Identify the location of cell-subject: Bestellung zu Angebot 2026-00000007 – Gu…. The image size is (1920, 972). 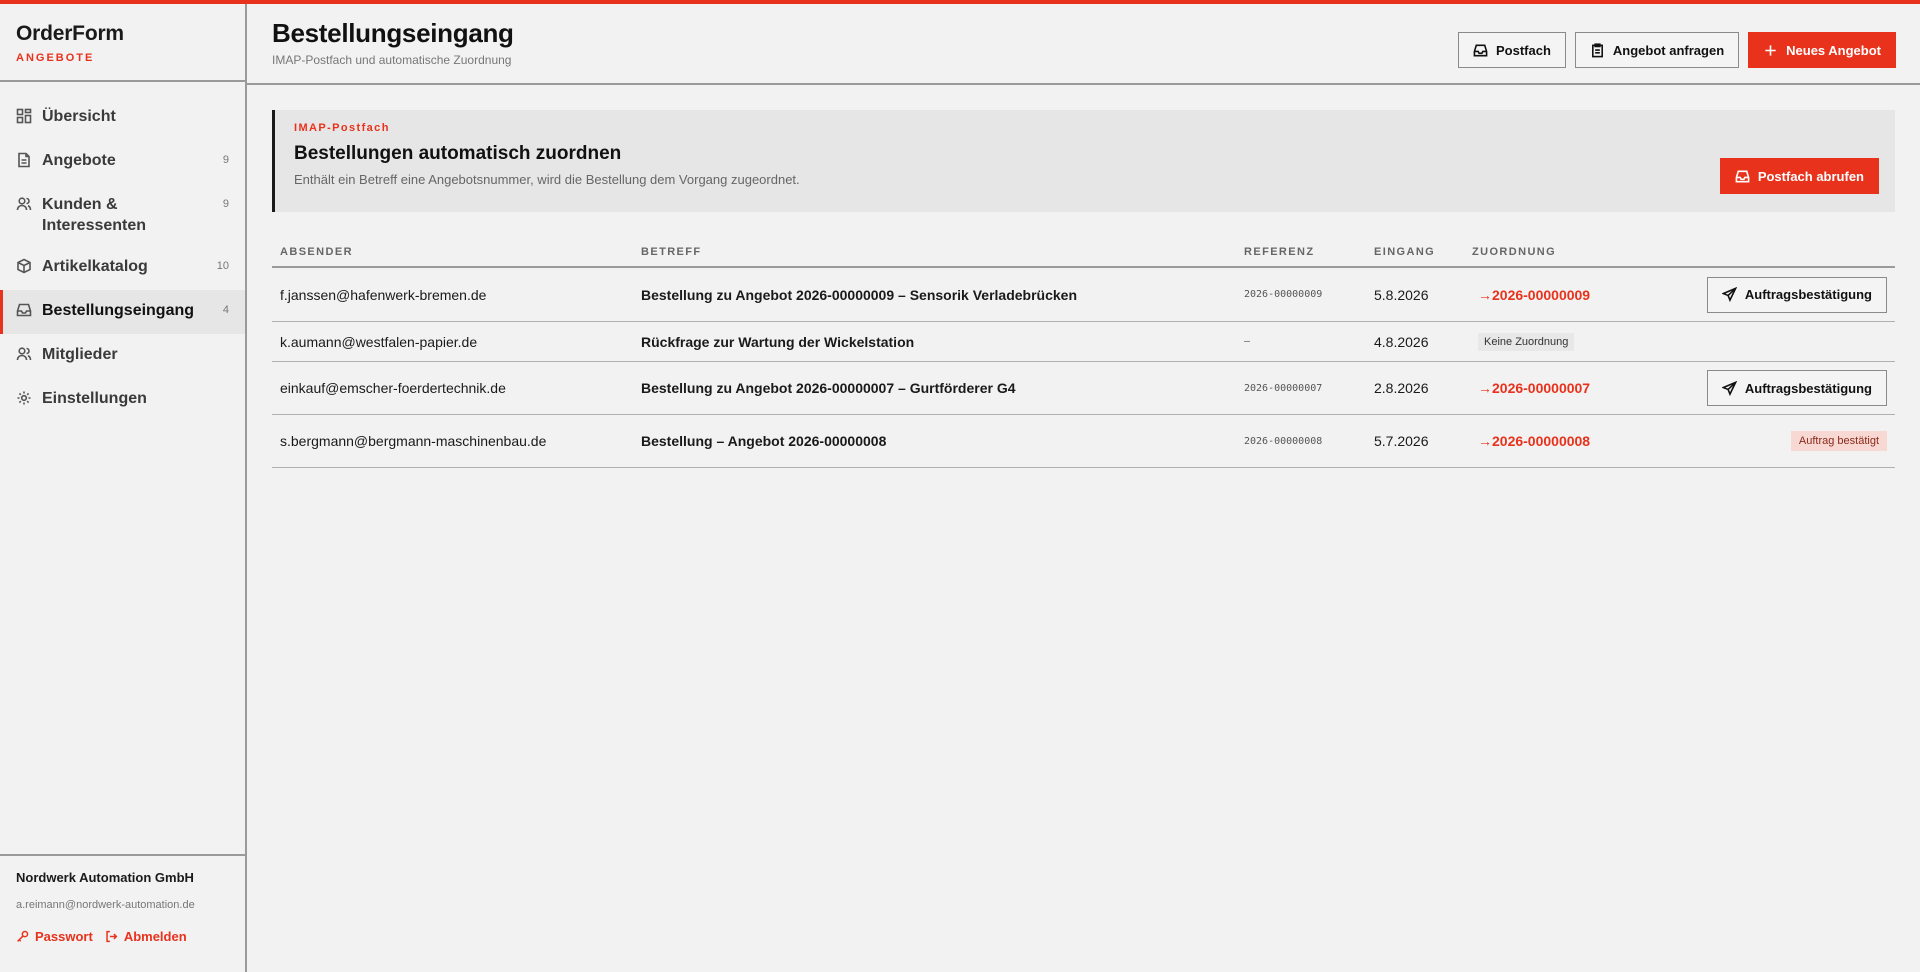
(828, 388).